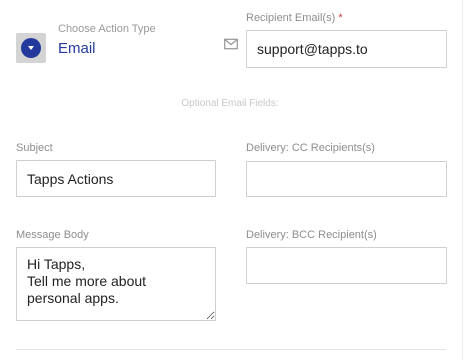 The height and width of the screenshot is (360, 468). I want to click on subject-input, so click(116, 178).